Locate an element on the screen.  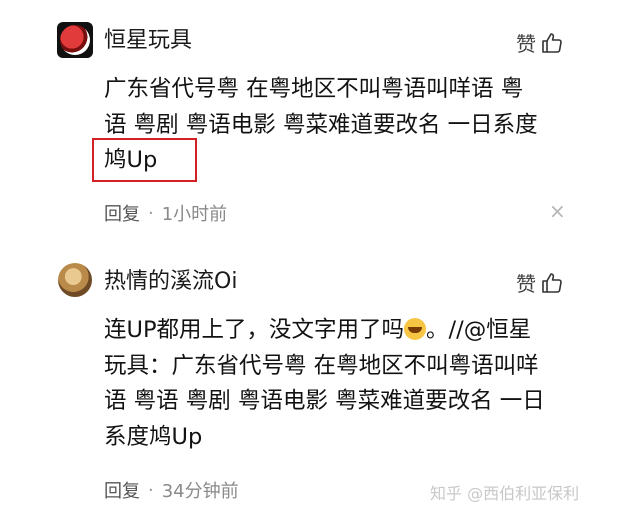
comment-author: 热情的溪流Oi is located at coordinates (170, 282).